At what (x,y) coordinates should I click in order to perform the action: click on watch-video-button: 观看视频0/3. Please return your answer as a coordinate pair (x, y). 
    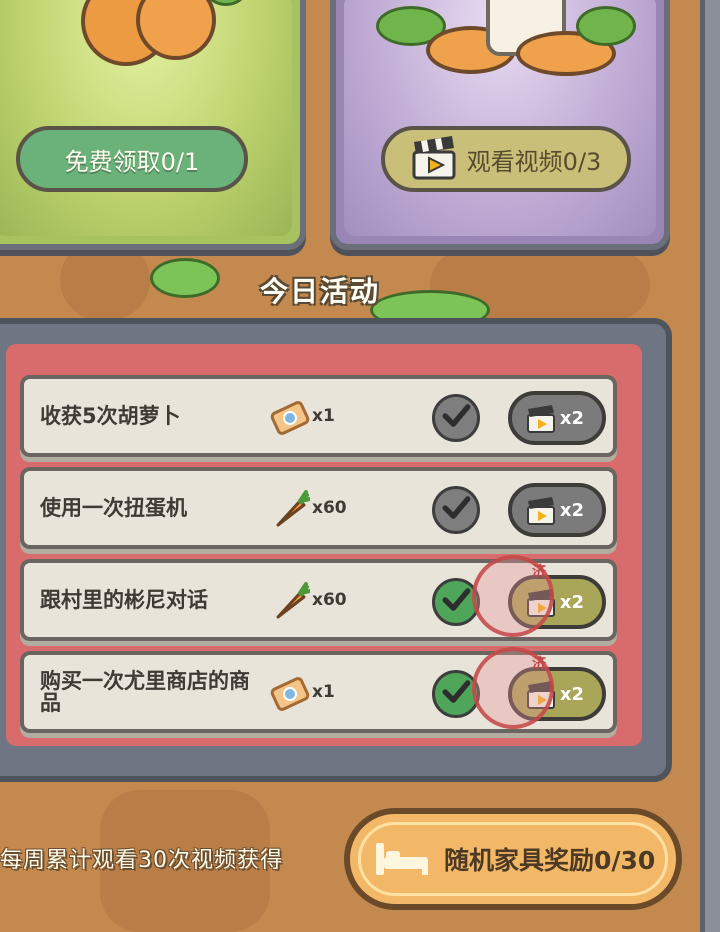
    Looking at the image, I should click on (506, 159).